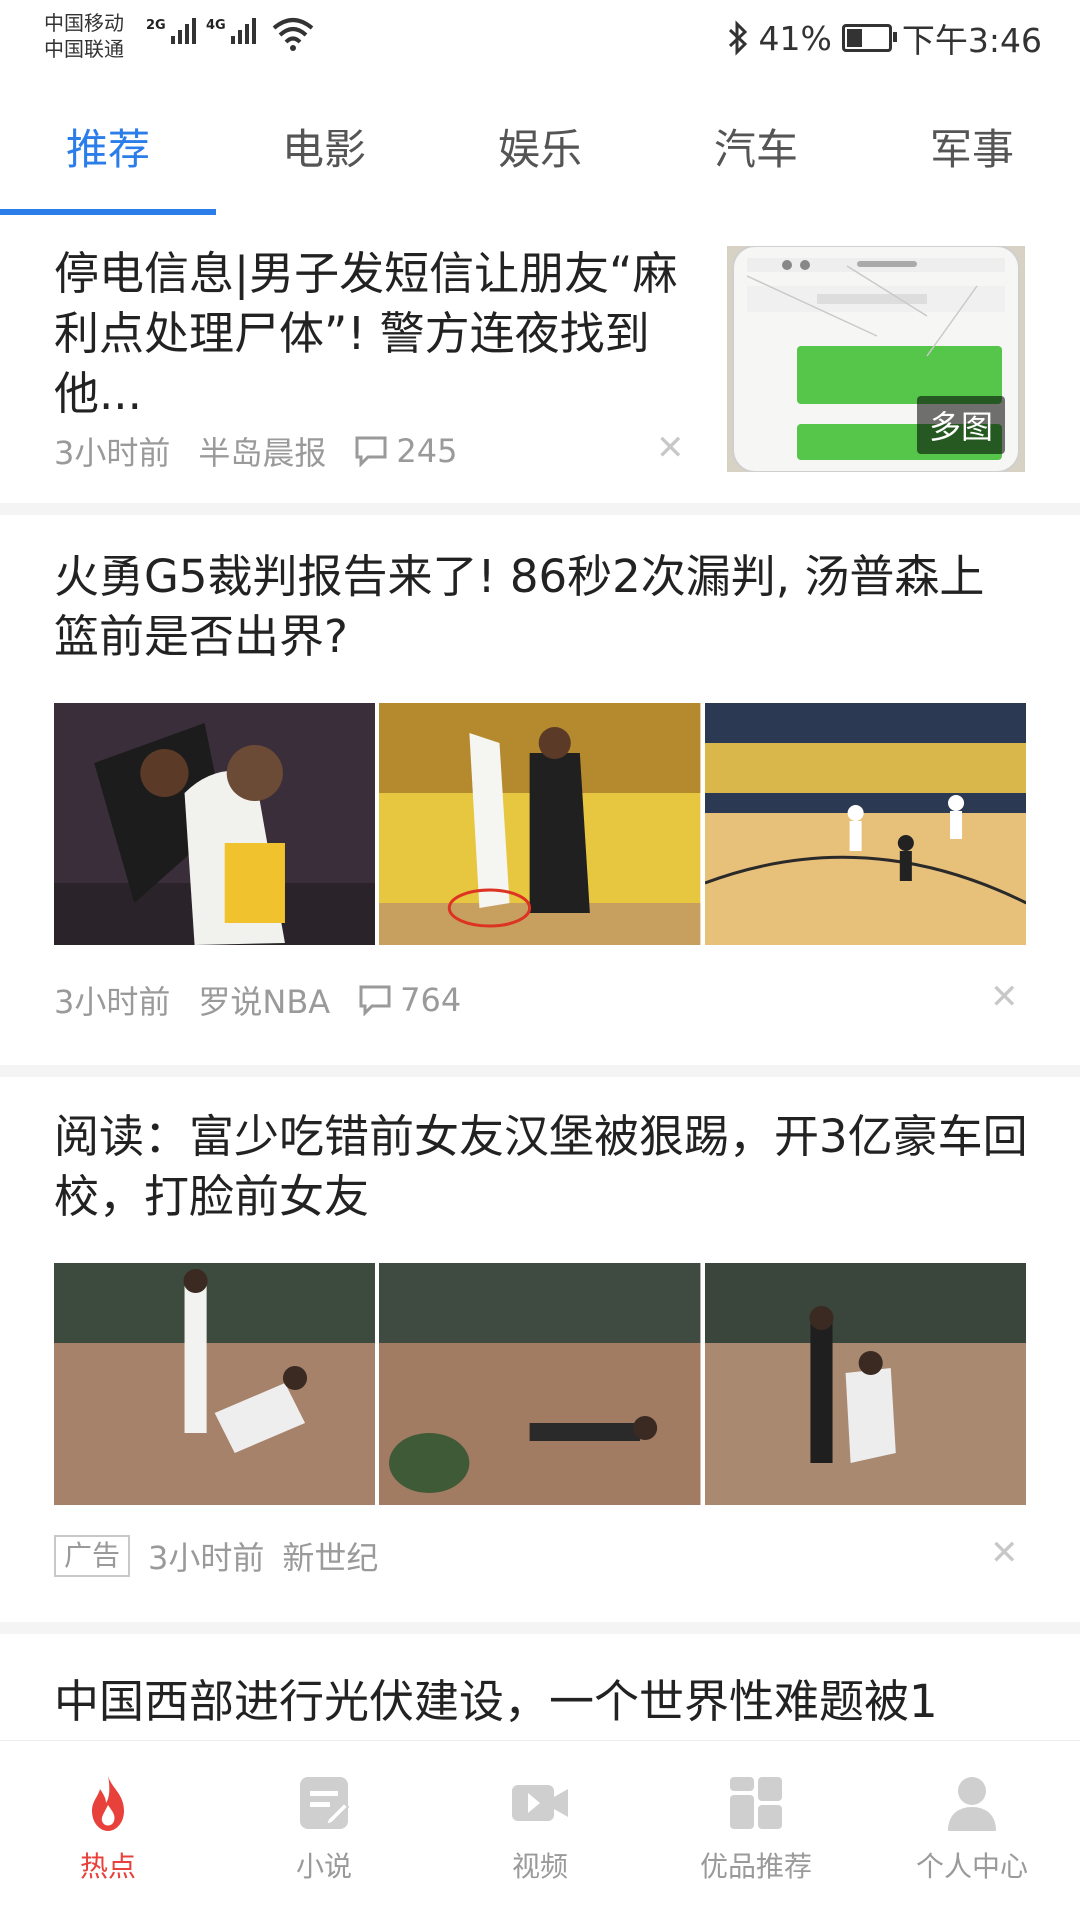 The image size is (1080, 1921). What do you see at coordinates (971, 1866) in the screenshot?
I see `nav-label: 个人中心` at bounding box center [971, 1866].